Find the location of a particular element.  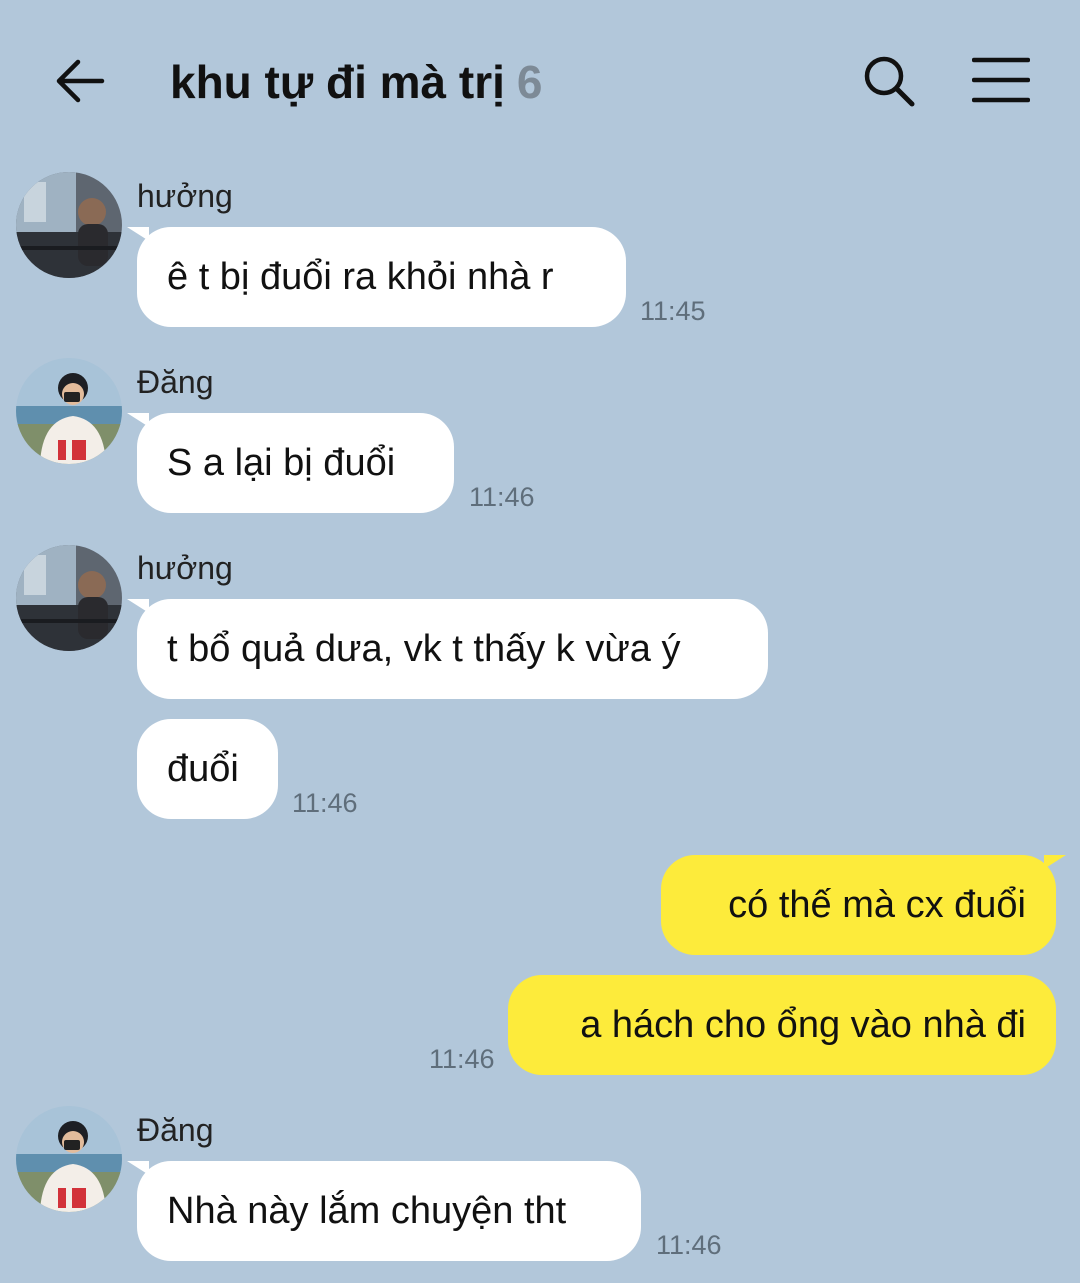

message-text: t bổ quả dưa, vk t thấy k vừa ý is located at coordinates (424, 649).